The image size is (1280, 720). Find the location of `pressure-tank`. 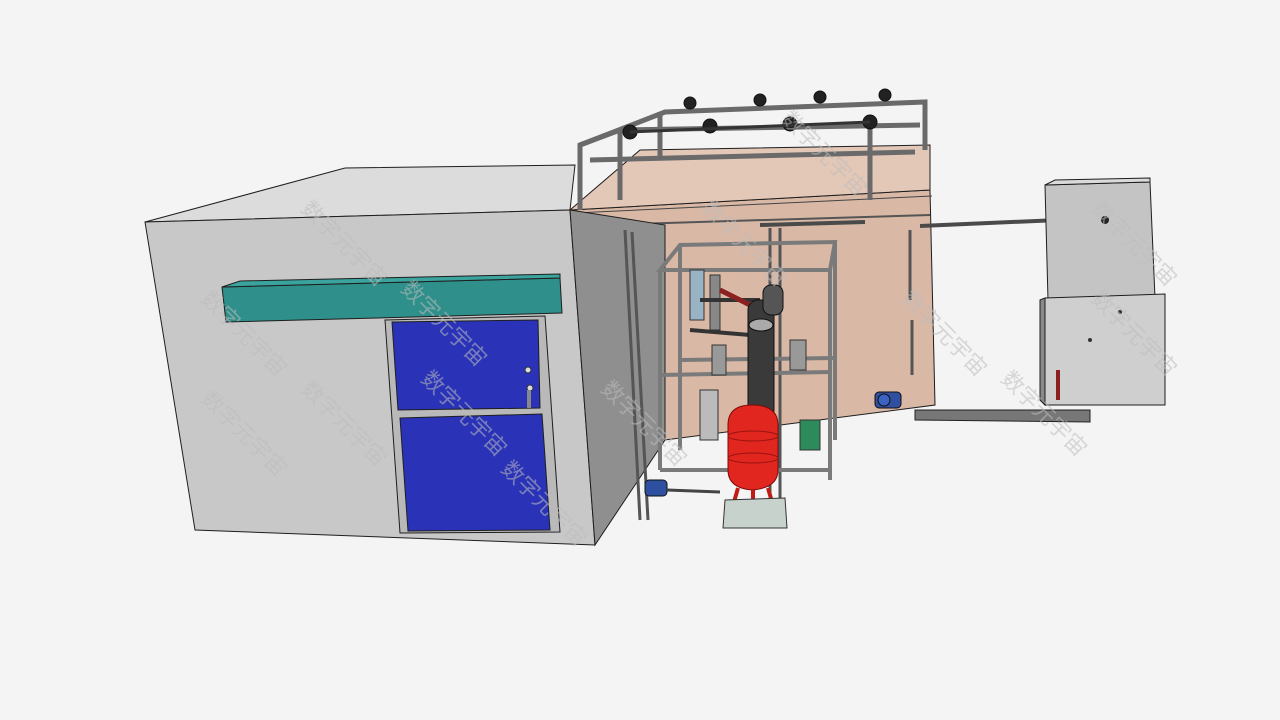

pressure-tank is located at coordinates (755, 466).